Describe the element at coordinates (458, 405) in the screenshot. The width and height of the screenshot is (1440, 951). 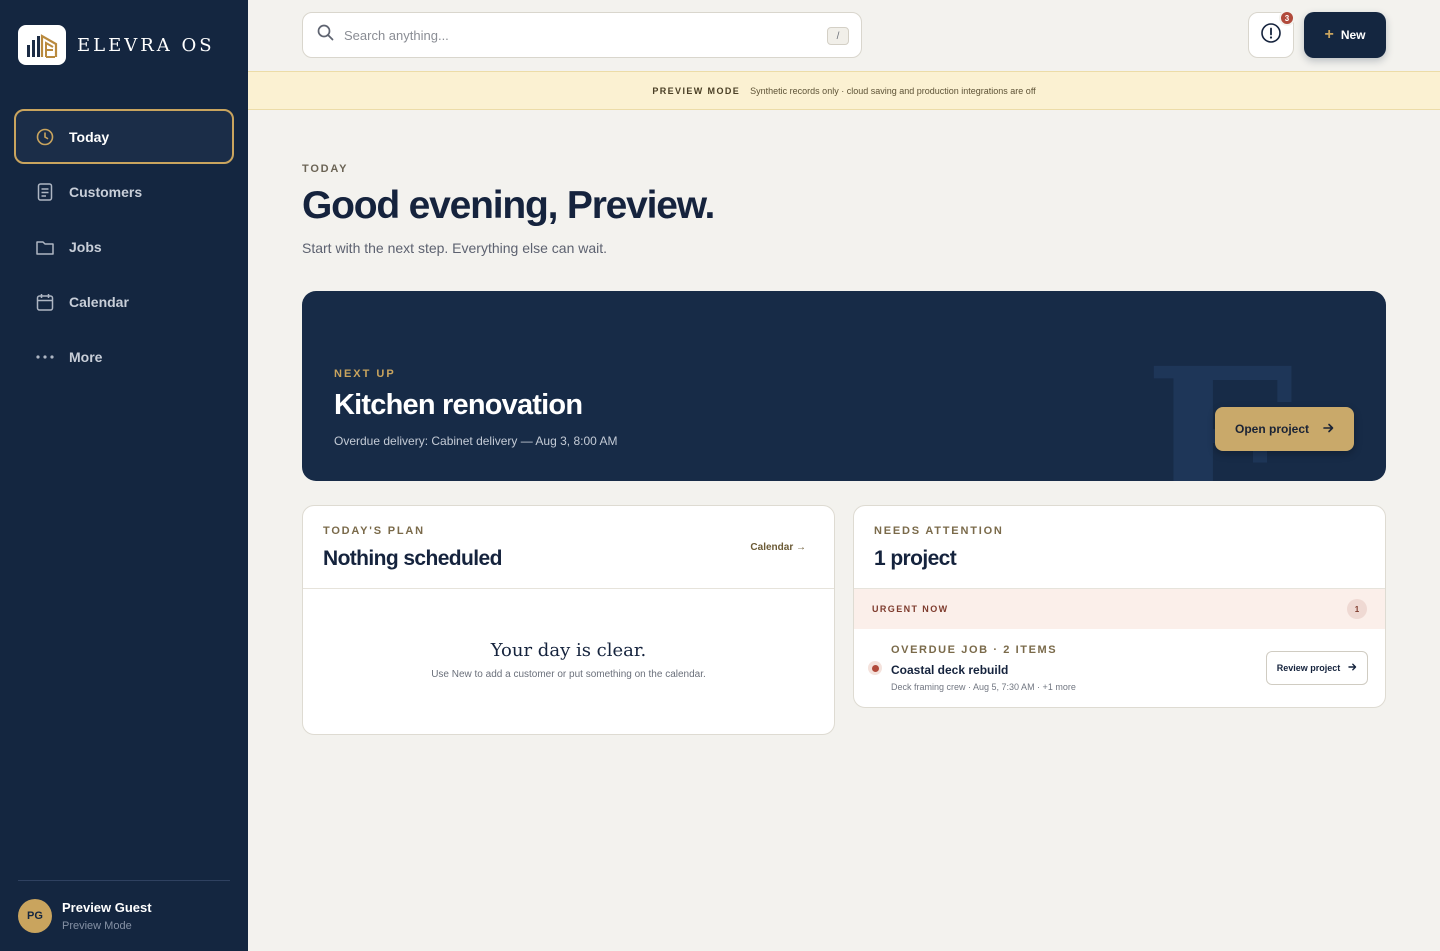
I see `hero-title: Kitchen renovation` at that location.